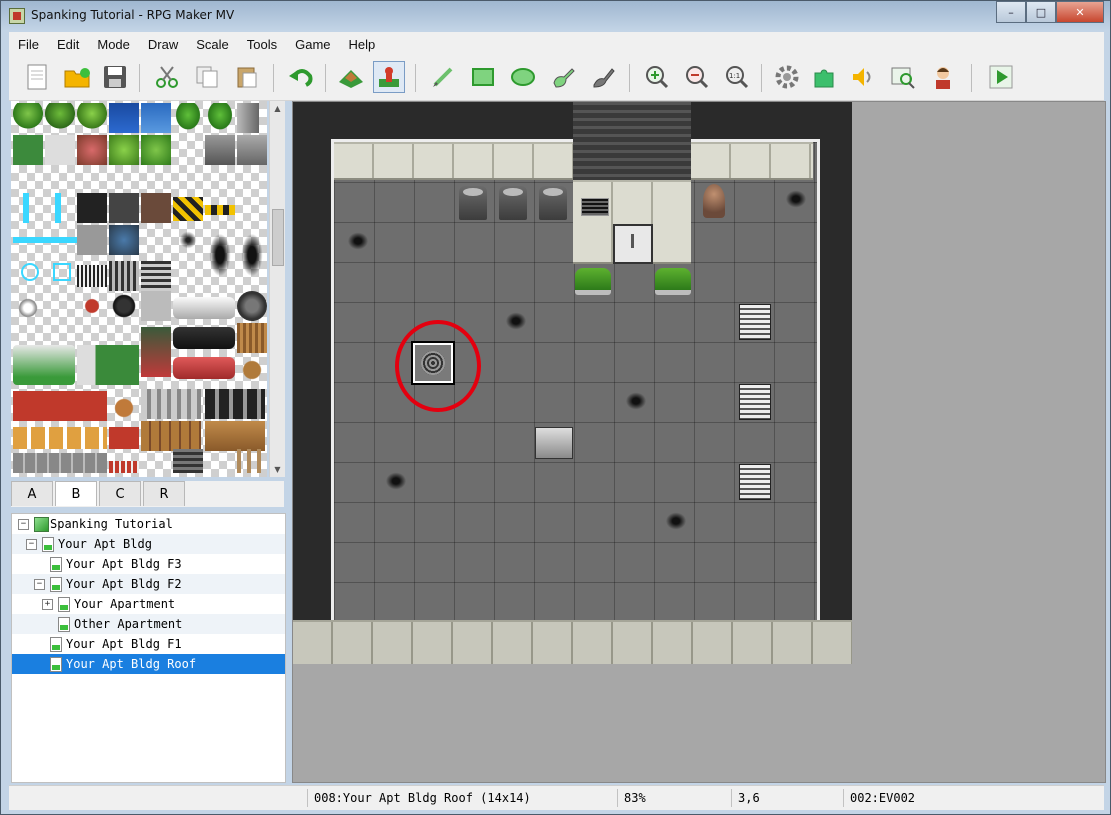 The image size is (1111, 815). What do you see at coordinates (252, 461) in the screenshot?
I see `ladder-tile` at bounding box center [252, 461].